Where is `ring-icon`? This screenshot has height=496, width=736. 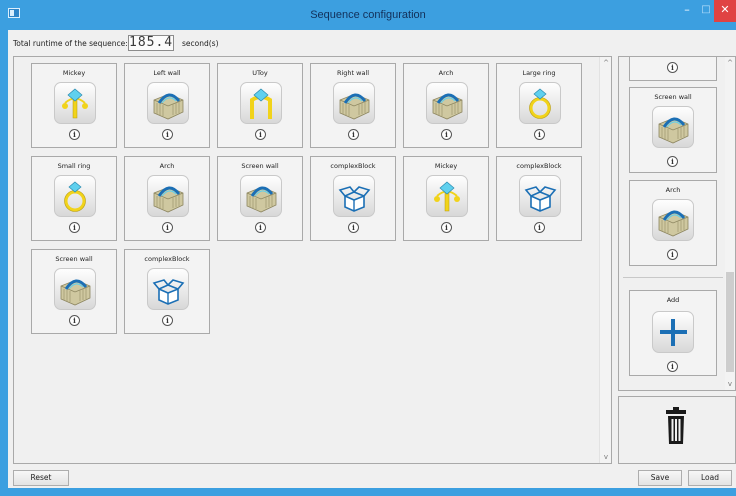 ring-icon is located at coordinates (75, 196).